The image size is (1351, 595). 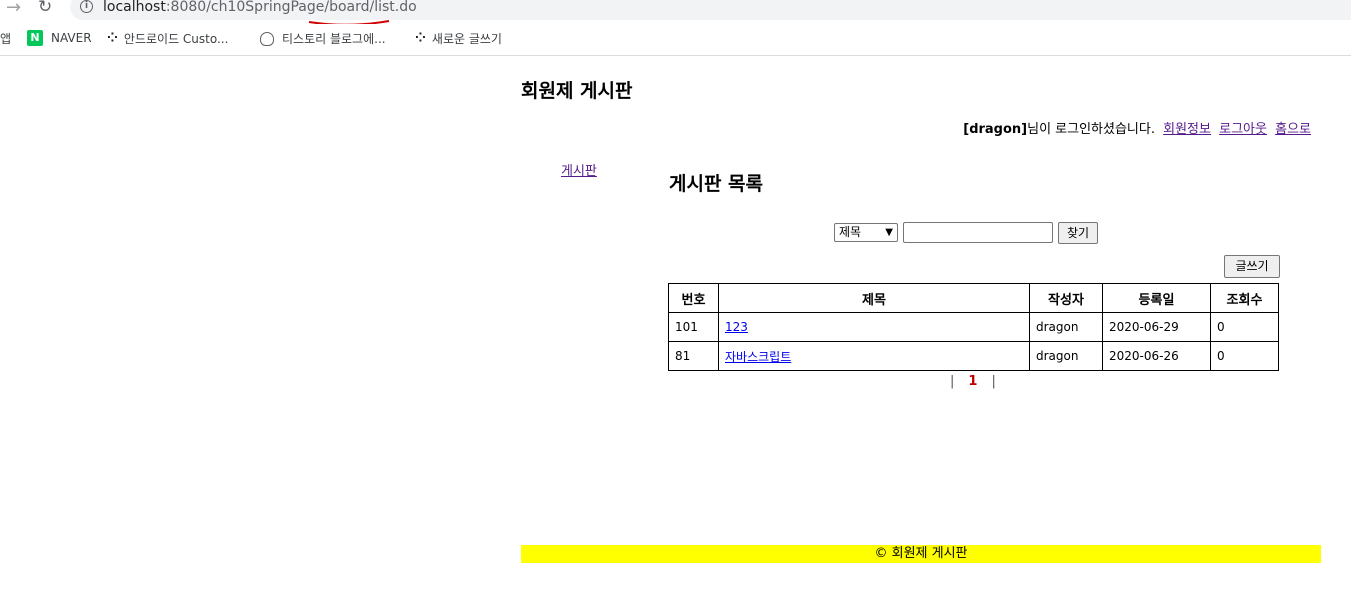 What do you see at coordinates (1156, 327) in the screenshot?
I see `cell-date: 2020-06-29` at bounding box center [1156, 327].